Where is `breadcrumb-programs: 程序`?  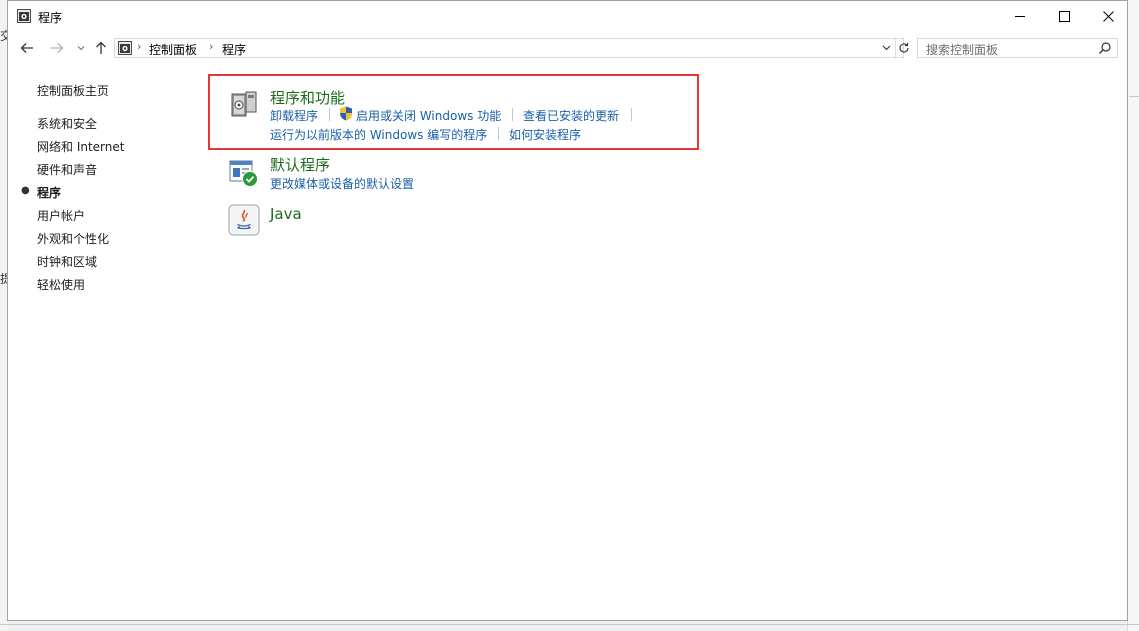 breadcrumb-programs: 程序 is located at coordinates (234, 49).